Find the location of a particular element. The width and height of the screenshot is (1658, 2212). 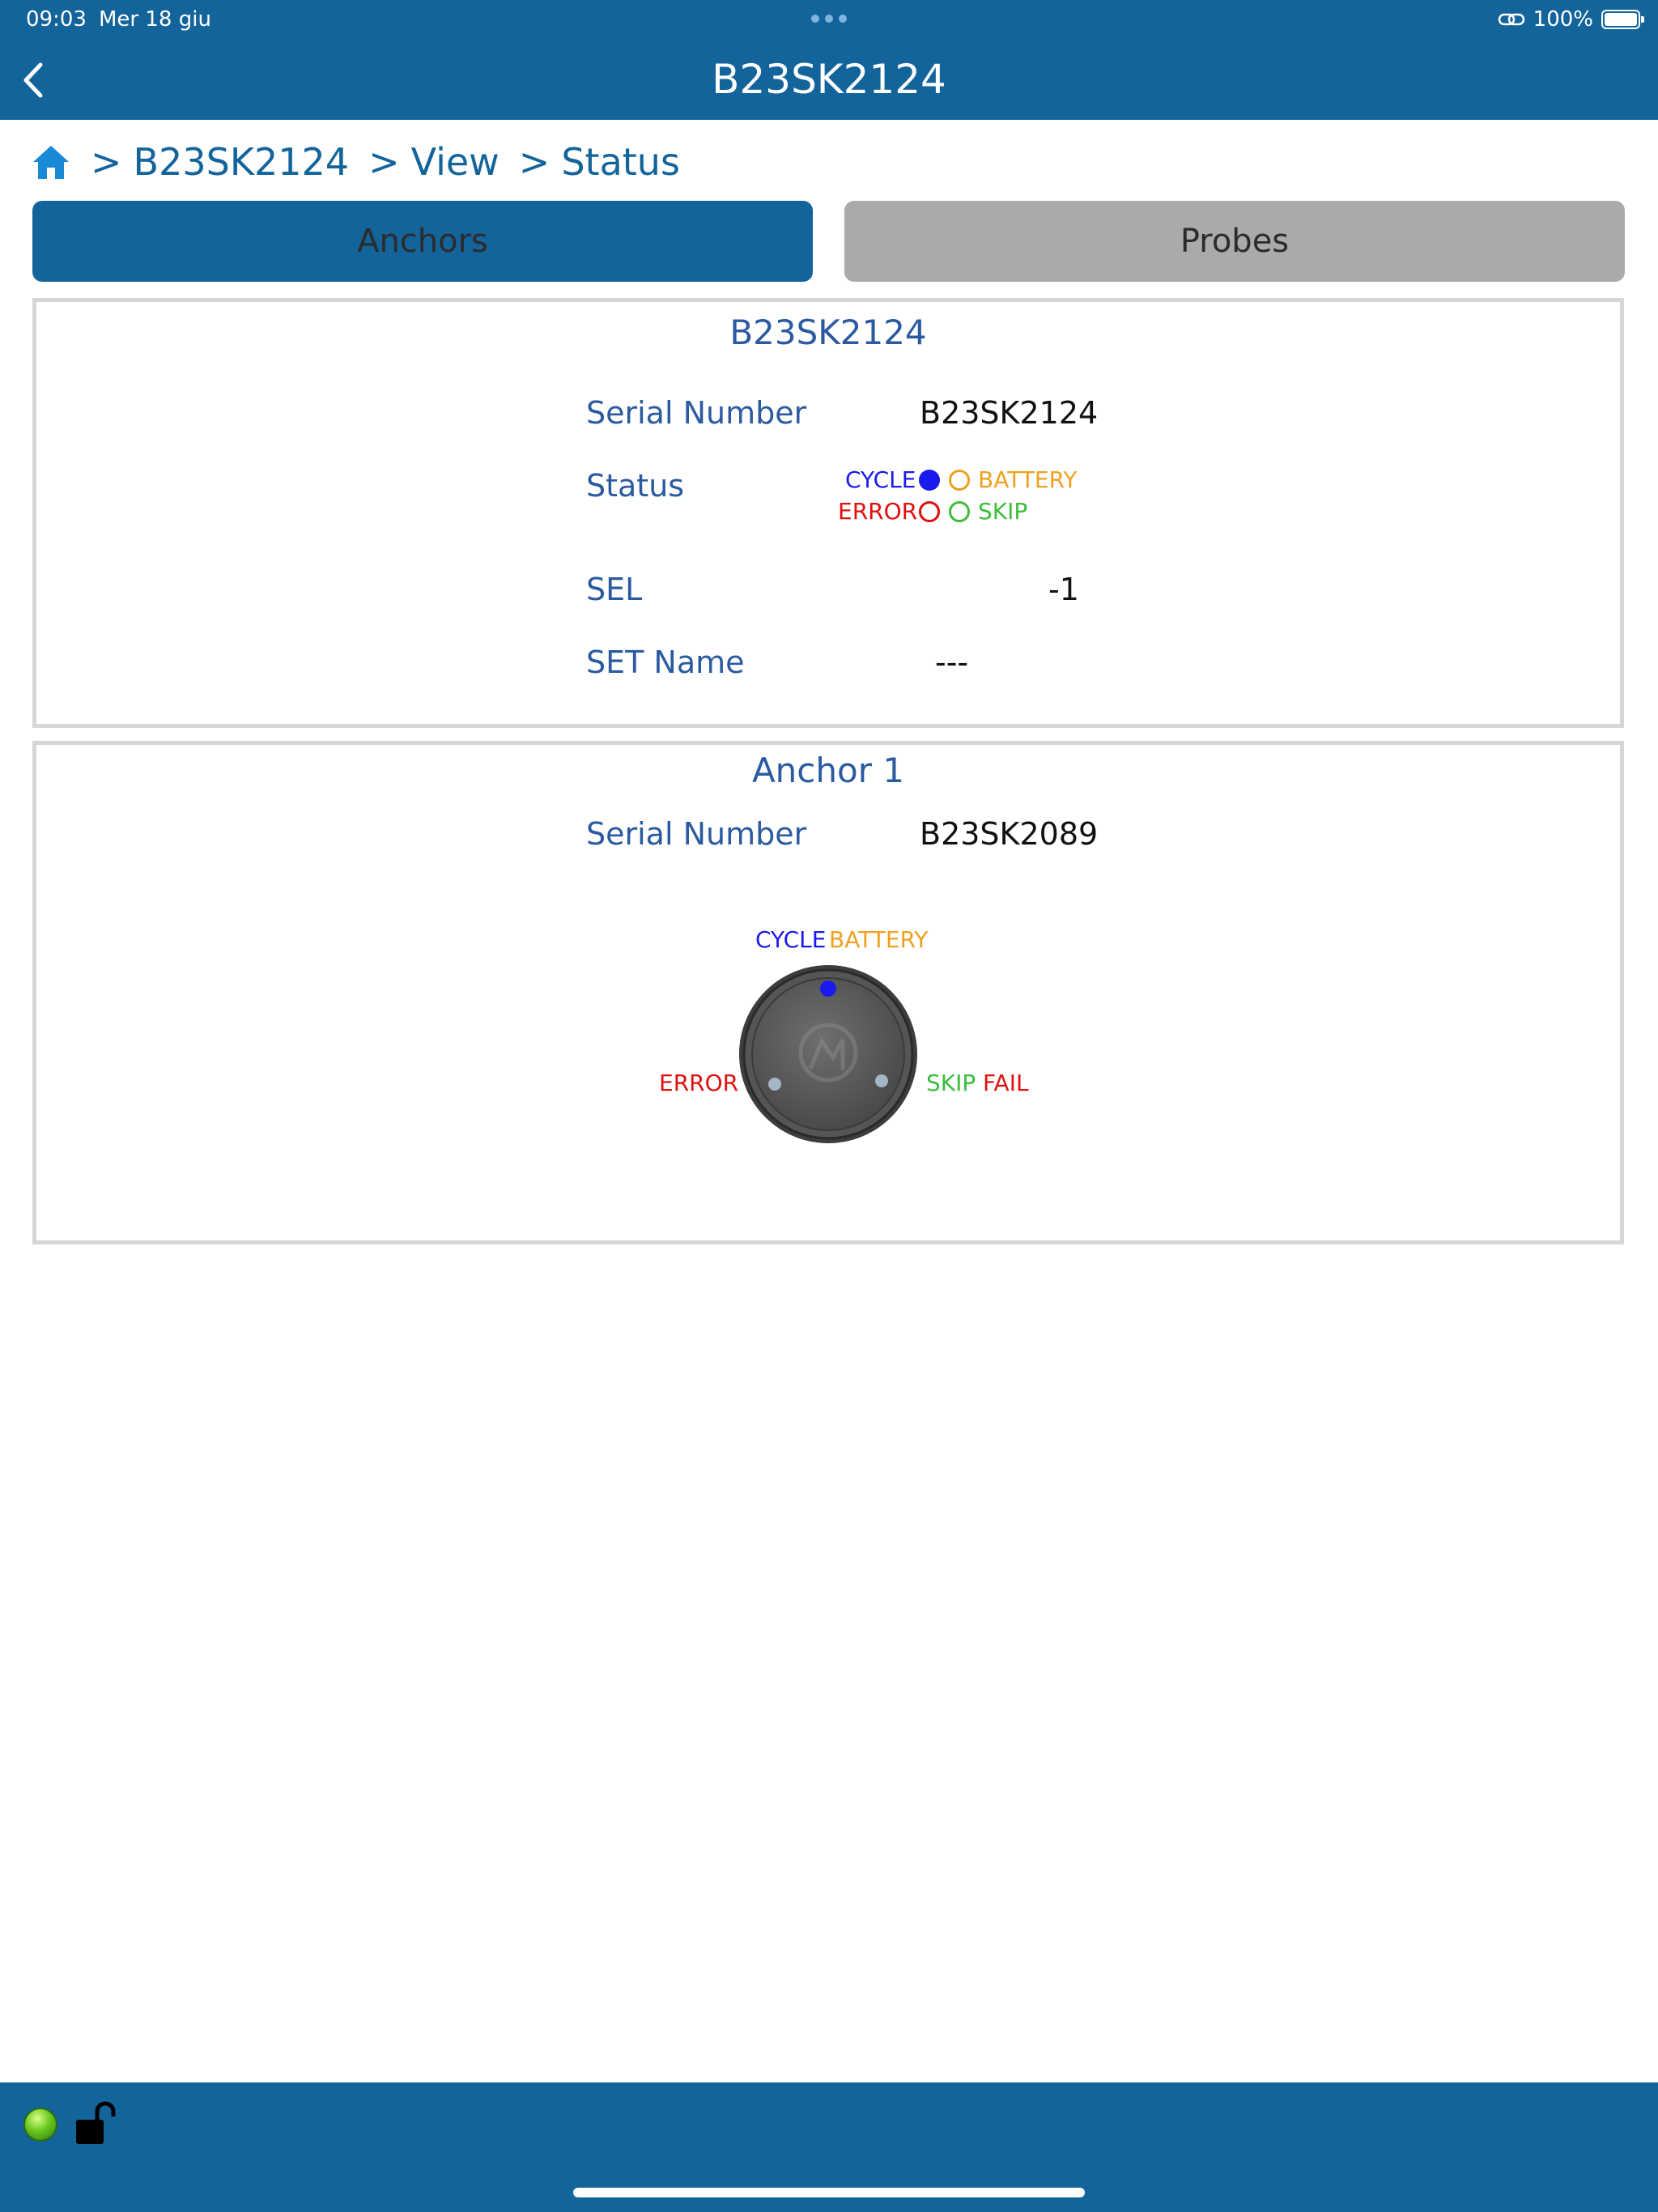

battery-percent: 100% is located at coordinates (1563, 19).